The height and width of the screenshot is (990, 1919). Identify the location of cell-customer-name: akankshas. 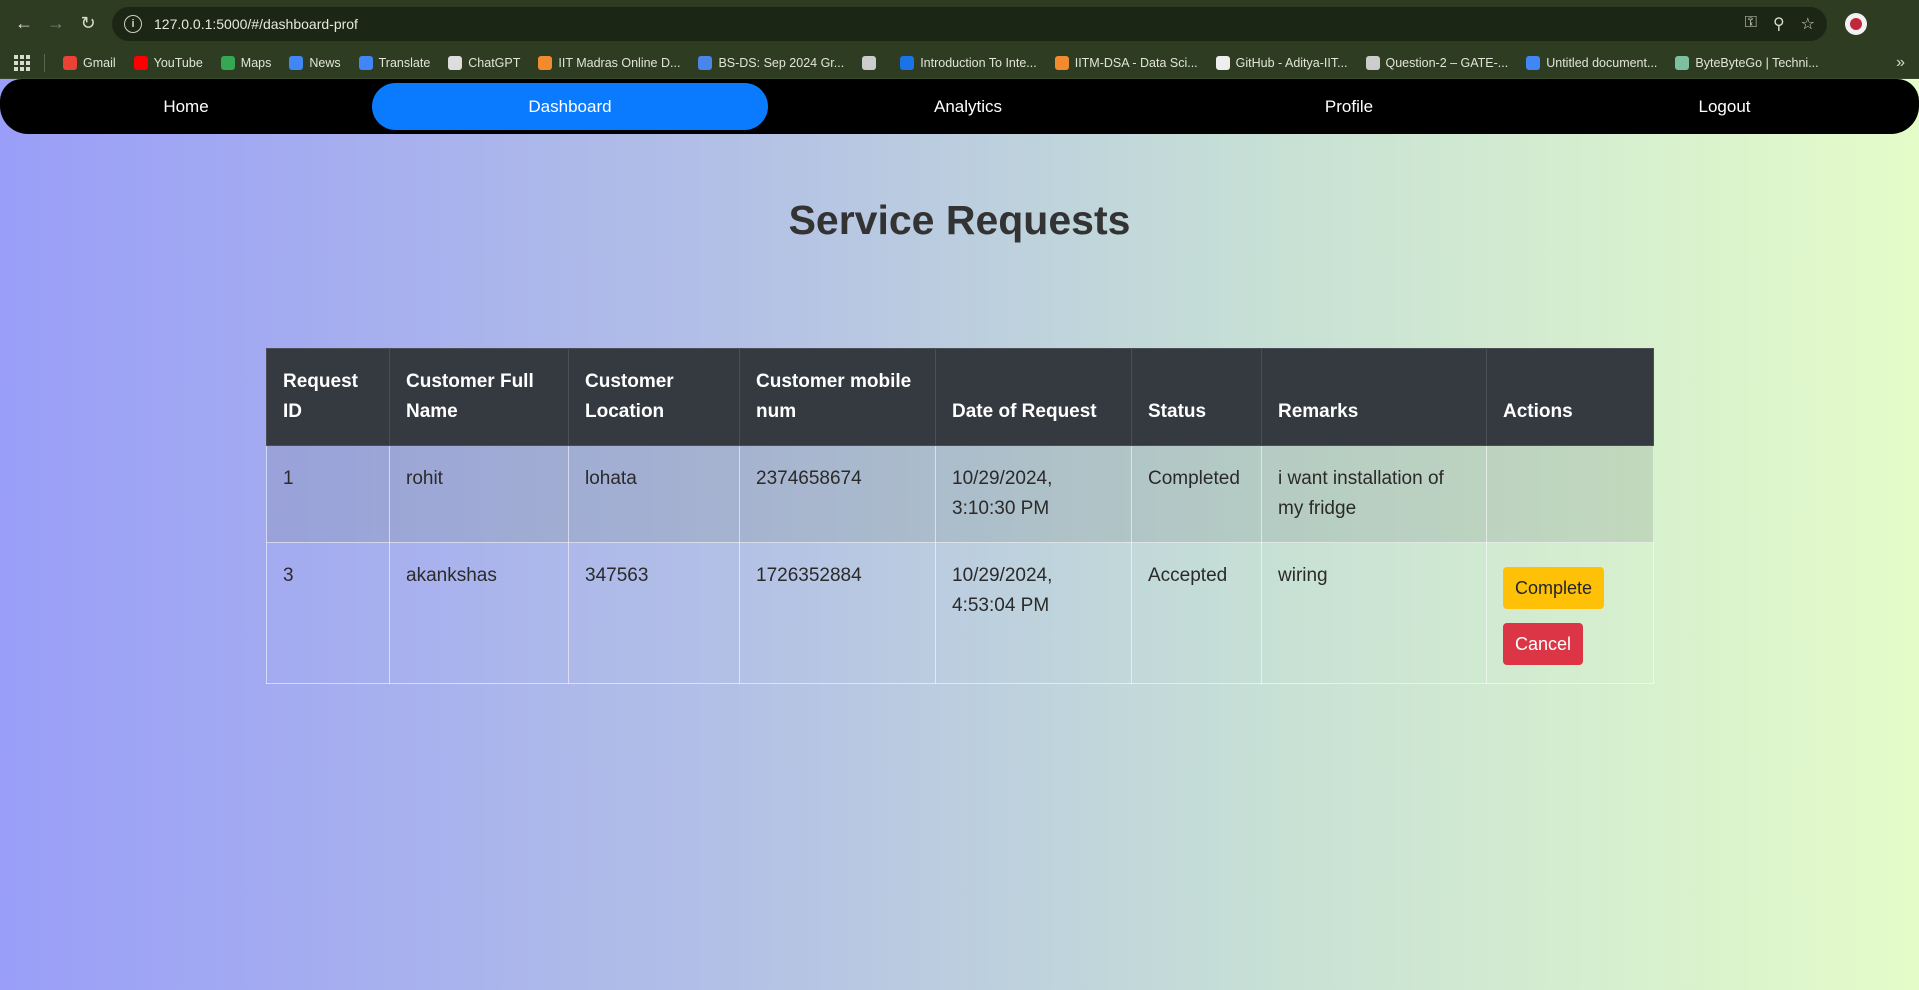
(479, 613).